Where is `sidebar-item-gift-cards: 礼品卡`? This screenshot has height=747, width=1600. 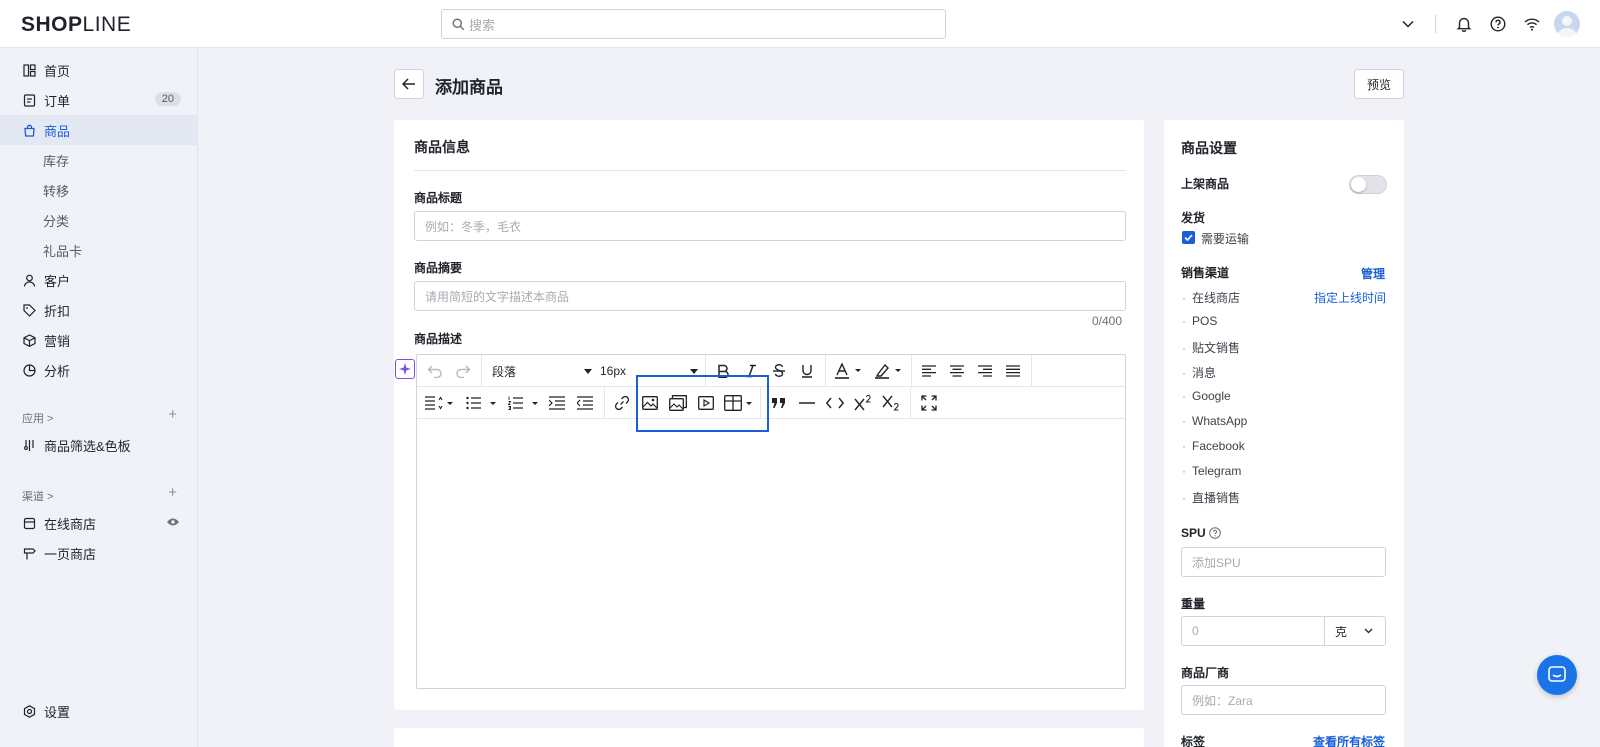
sidebar-item-gift-cards: 礼品卡 is located at coordinates (99, 250).